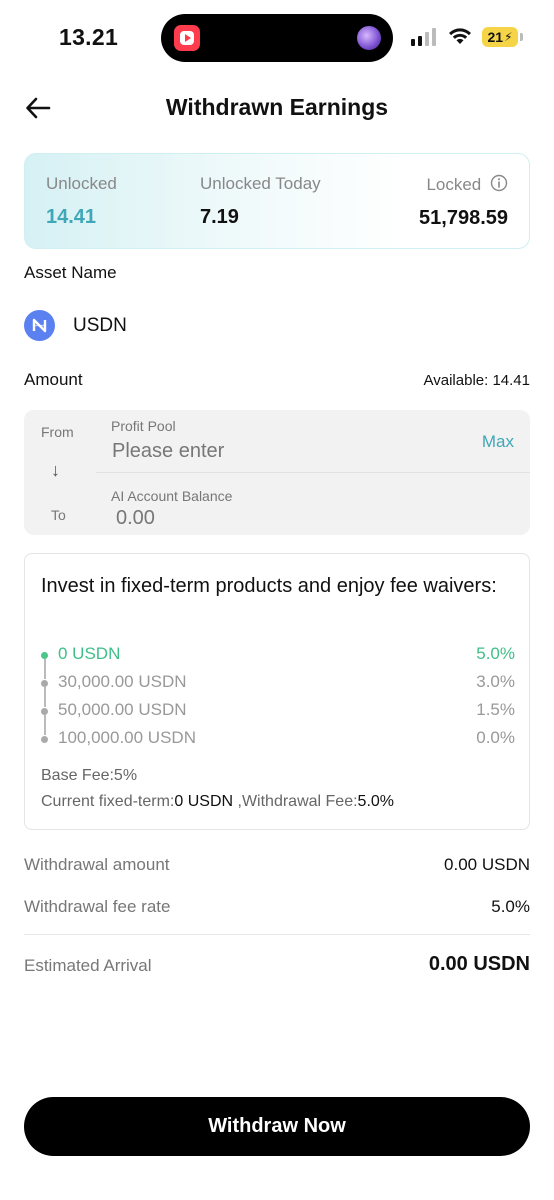 The image size is (554, 1200). What do you see at coordinates (510, 906) in the screenshot?
I see `fee-rate-value: 5.0%` at bounding box center [510, 906].